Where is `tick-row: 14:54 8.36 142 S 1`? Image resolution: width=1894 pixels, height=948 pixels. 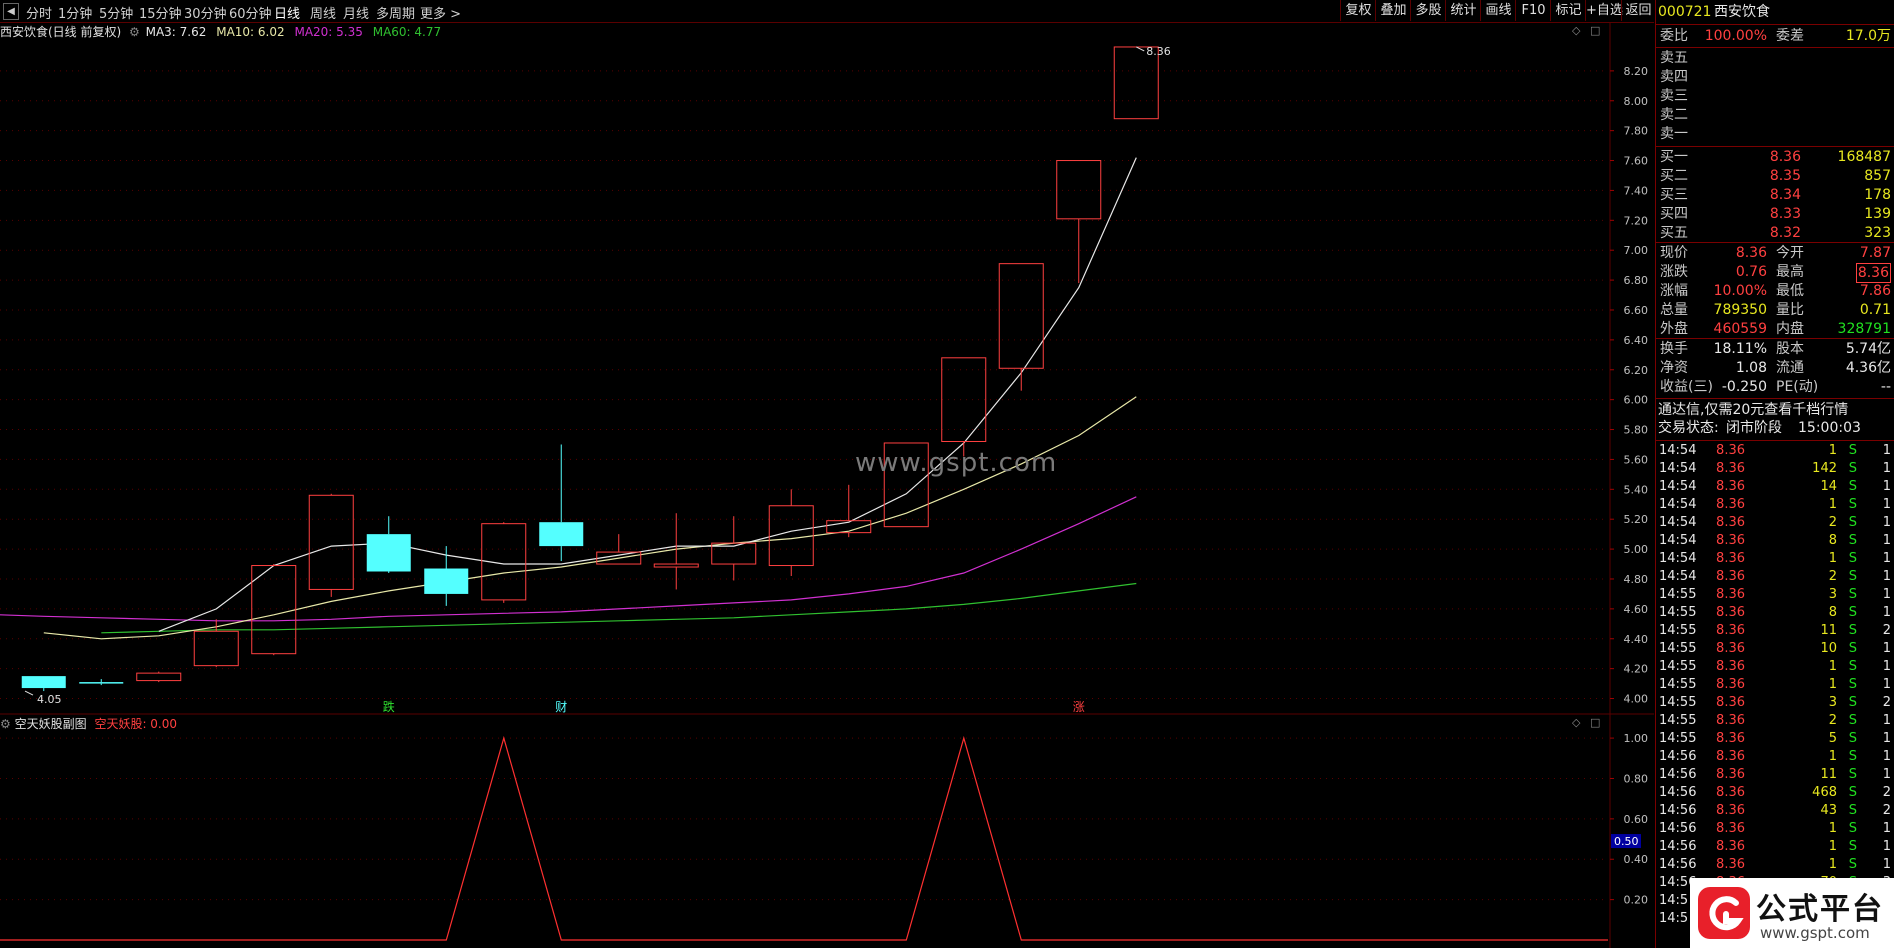 tick-row: 14:54 8.36 142 S 1 is located at coordinates (1774, 469).